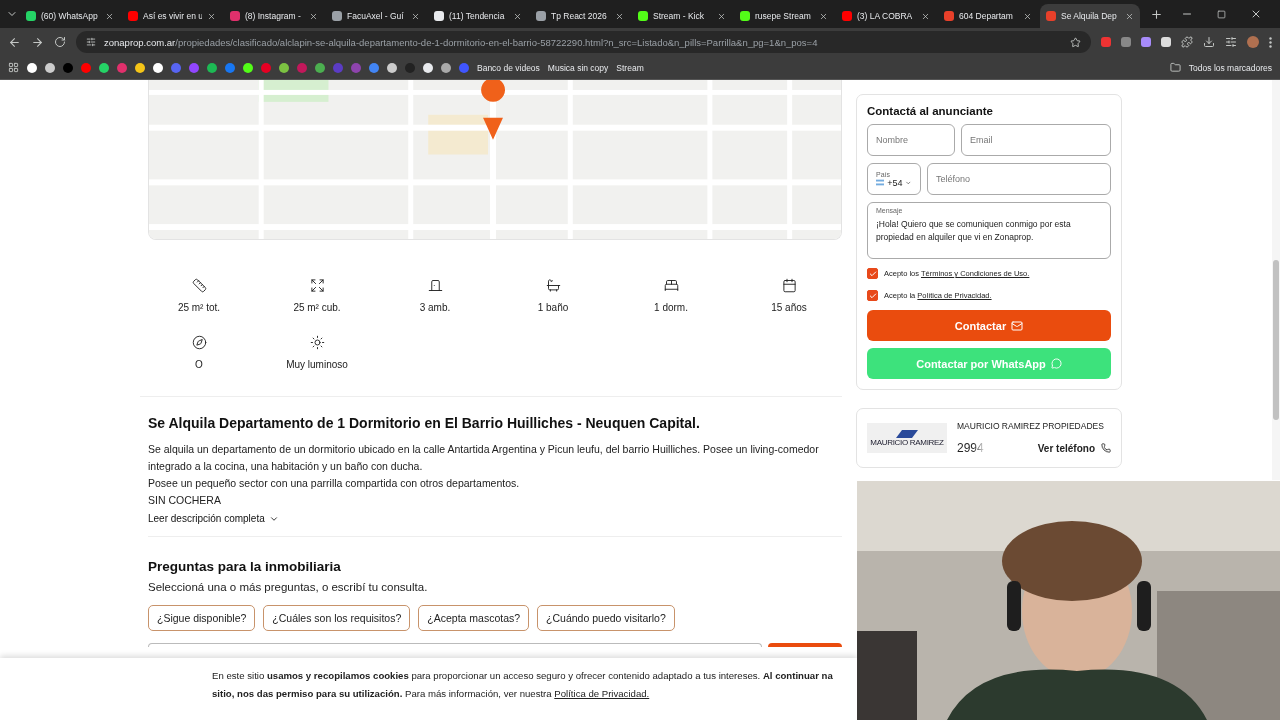  What do you see at coordinates (1276, 280) in the screenshot?
I see `scrollbar` at bounding box center [1276, 280].